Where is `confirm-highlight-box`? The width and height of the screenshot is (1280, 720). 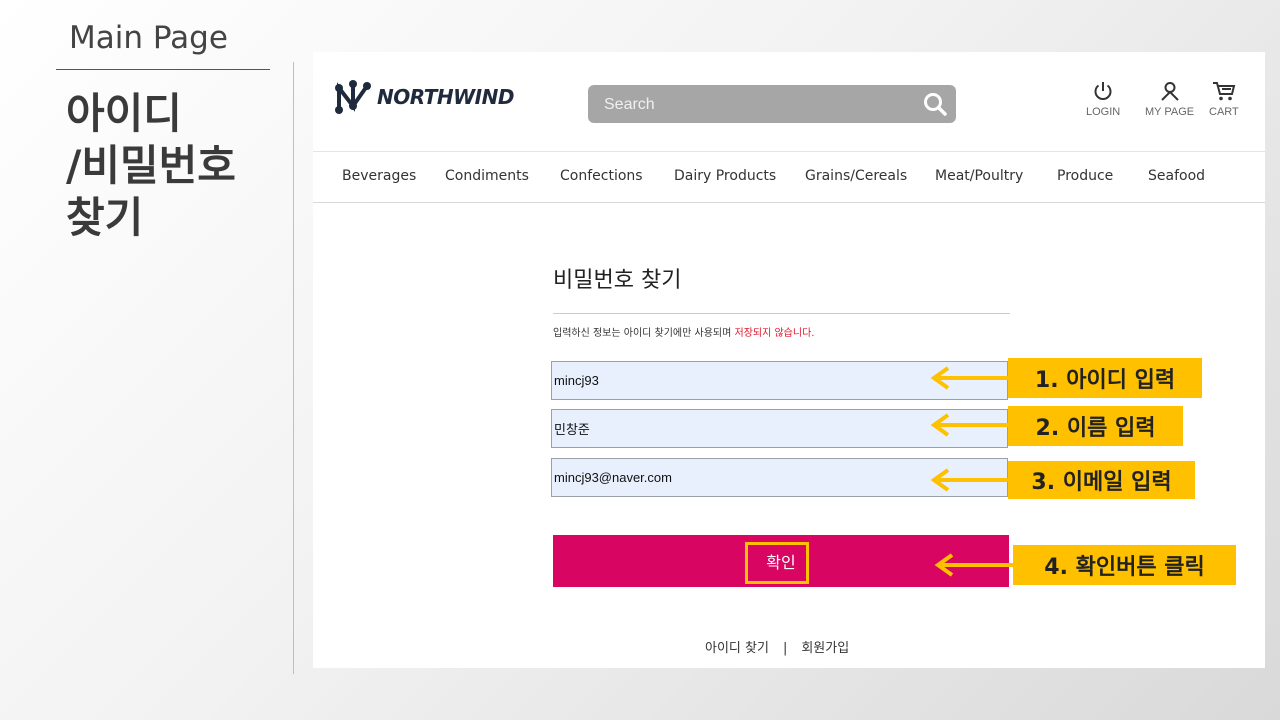 confirm-highlight-box is located at coordinates (777, 563).